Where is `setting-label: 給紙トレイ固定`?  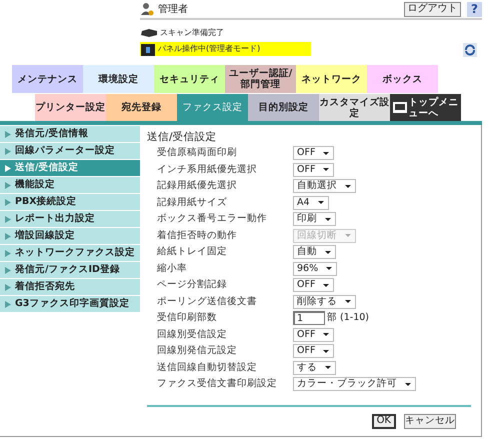
setting-label: 給紙トレイ固定 is located at coordinates (192, 252).